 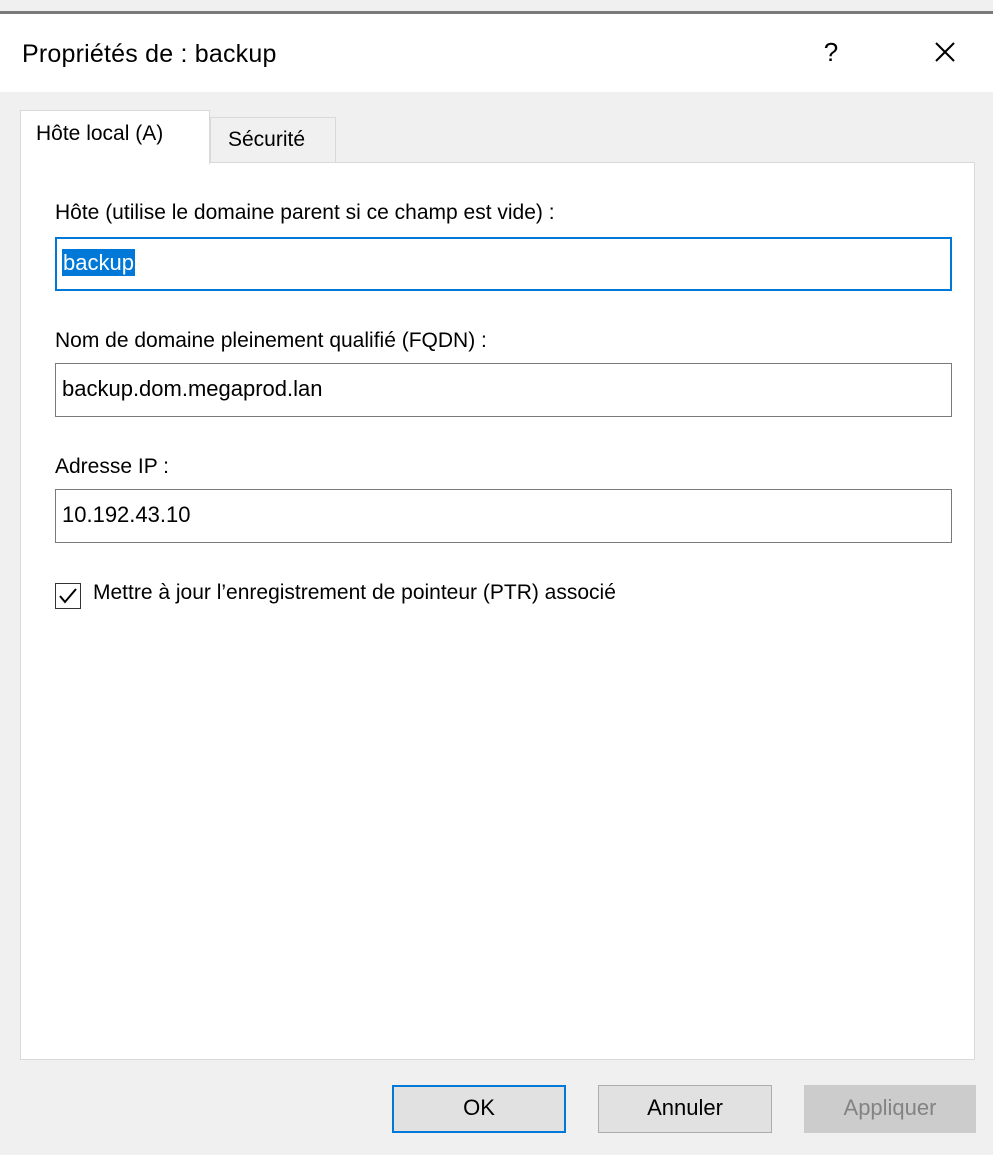 What do you see at coordinates (496, 53) in the screenshot?
I see `title-bar: Propriétés de : backup ?` at bounding box center [496, 53].